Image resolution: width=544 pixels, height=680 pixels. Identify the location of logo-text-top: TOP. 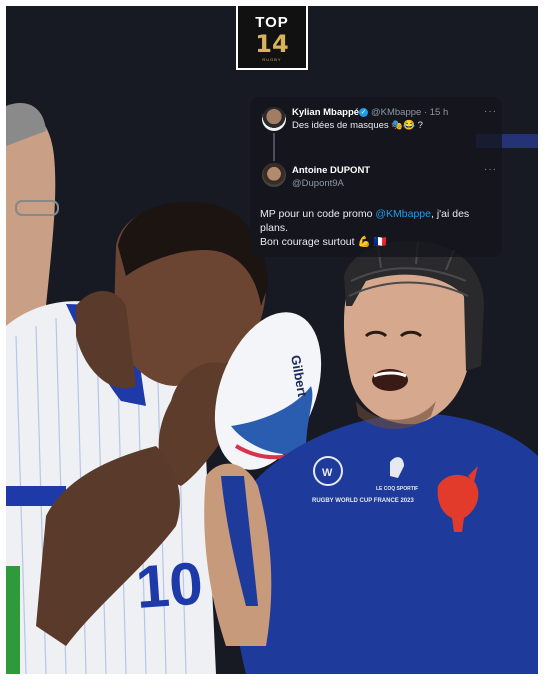
(272, 22).